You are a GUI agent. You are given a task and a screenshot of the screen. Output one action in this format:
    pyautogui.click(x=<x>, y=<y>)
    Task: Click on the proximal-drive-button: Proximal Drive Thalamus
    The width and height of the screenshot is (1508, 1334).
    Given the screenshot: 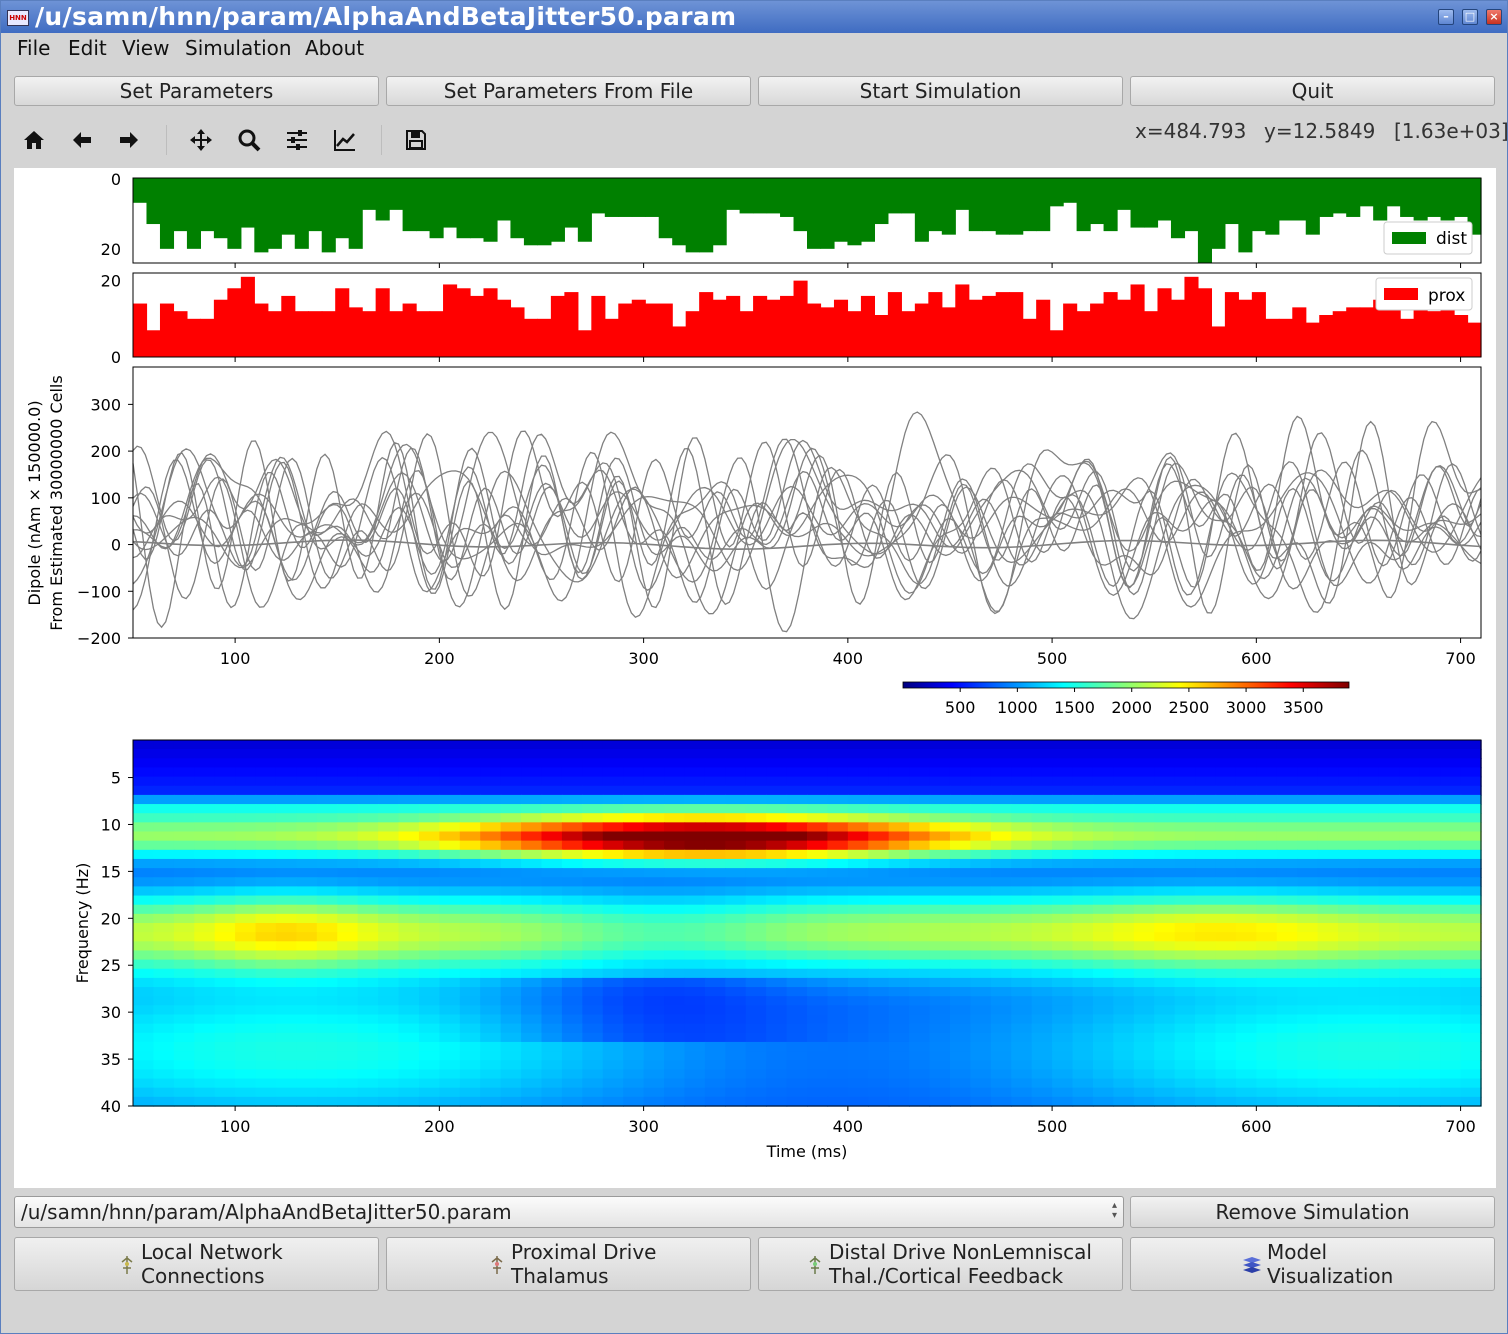 What is the action you would take?
    pyautogui.click(x=568, y=1264)
    